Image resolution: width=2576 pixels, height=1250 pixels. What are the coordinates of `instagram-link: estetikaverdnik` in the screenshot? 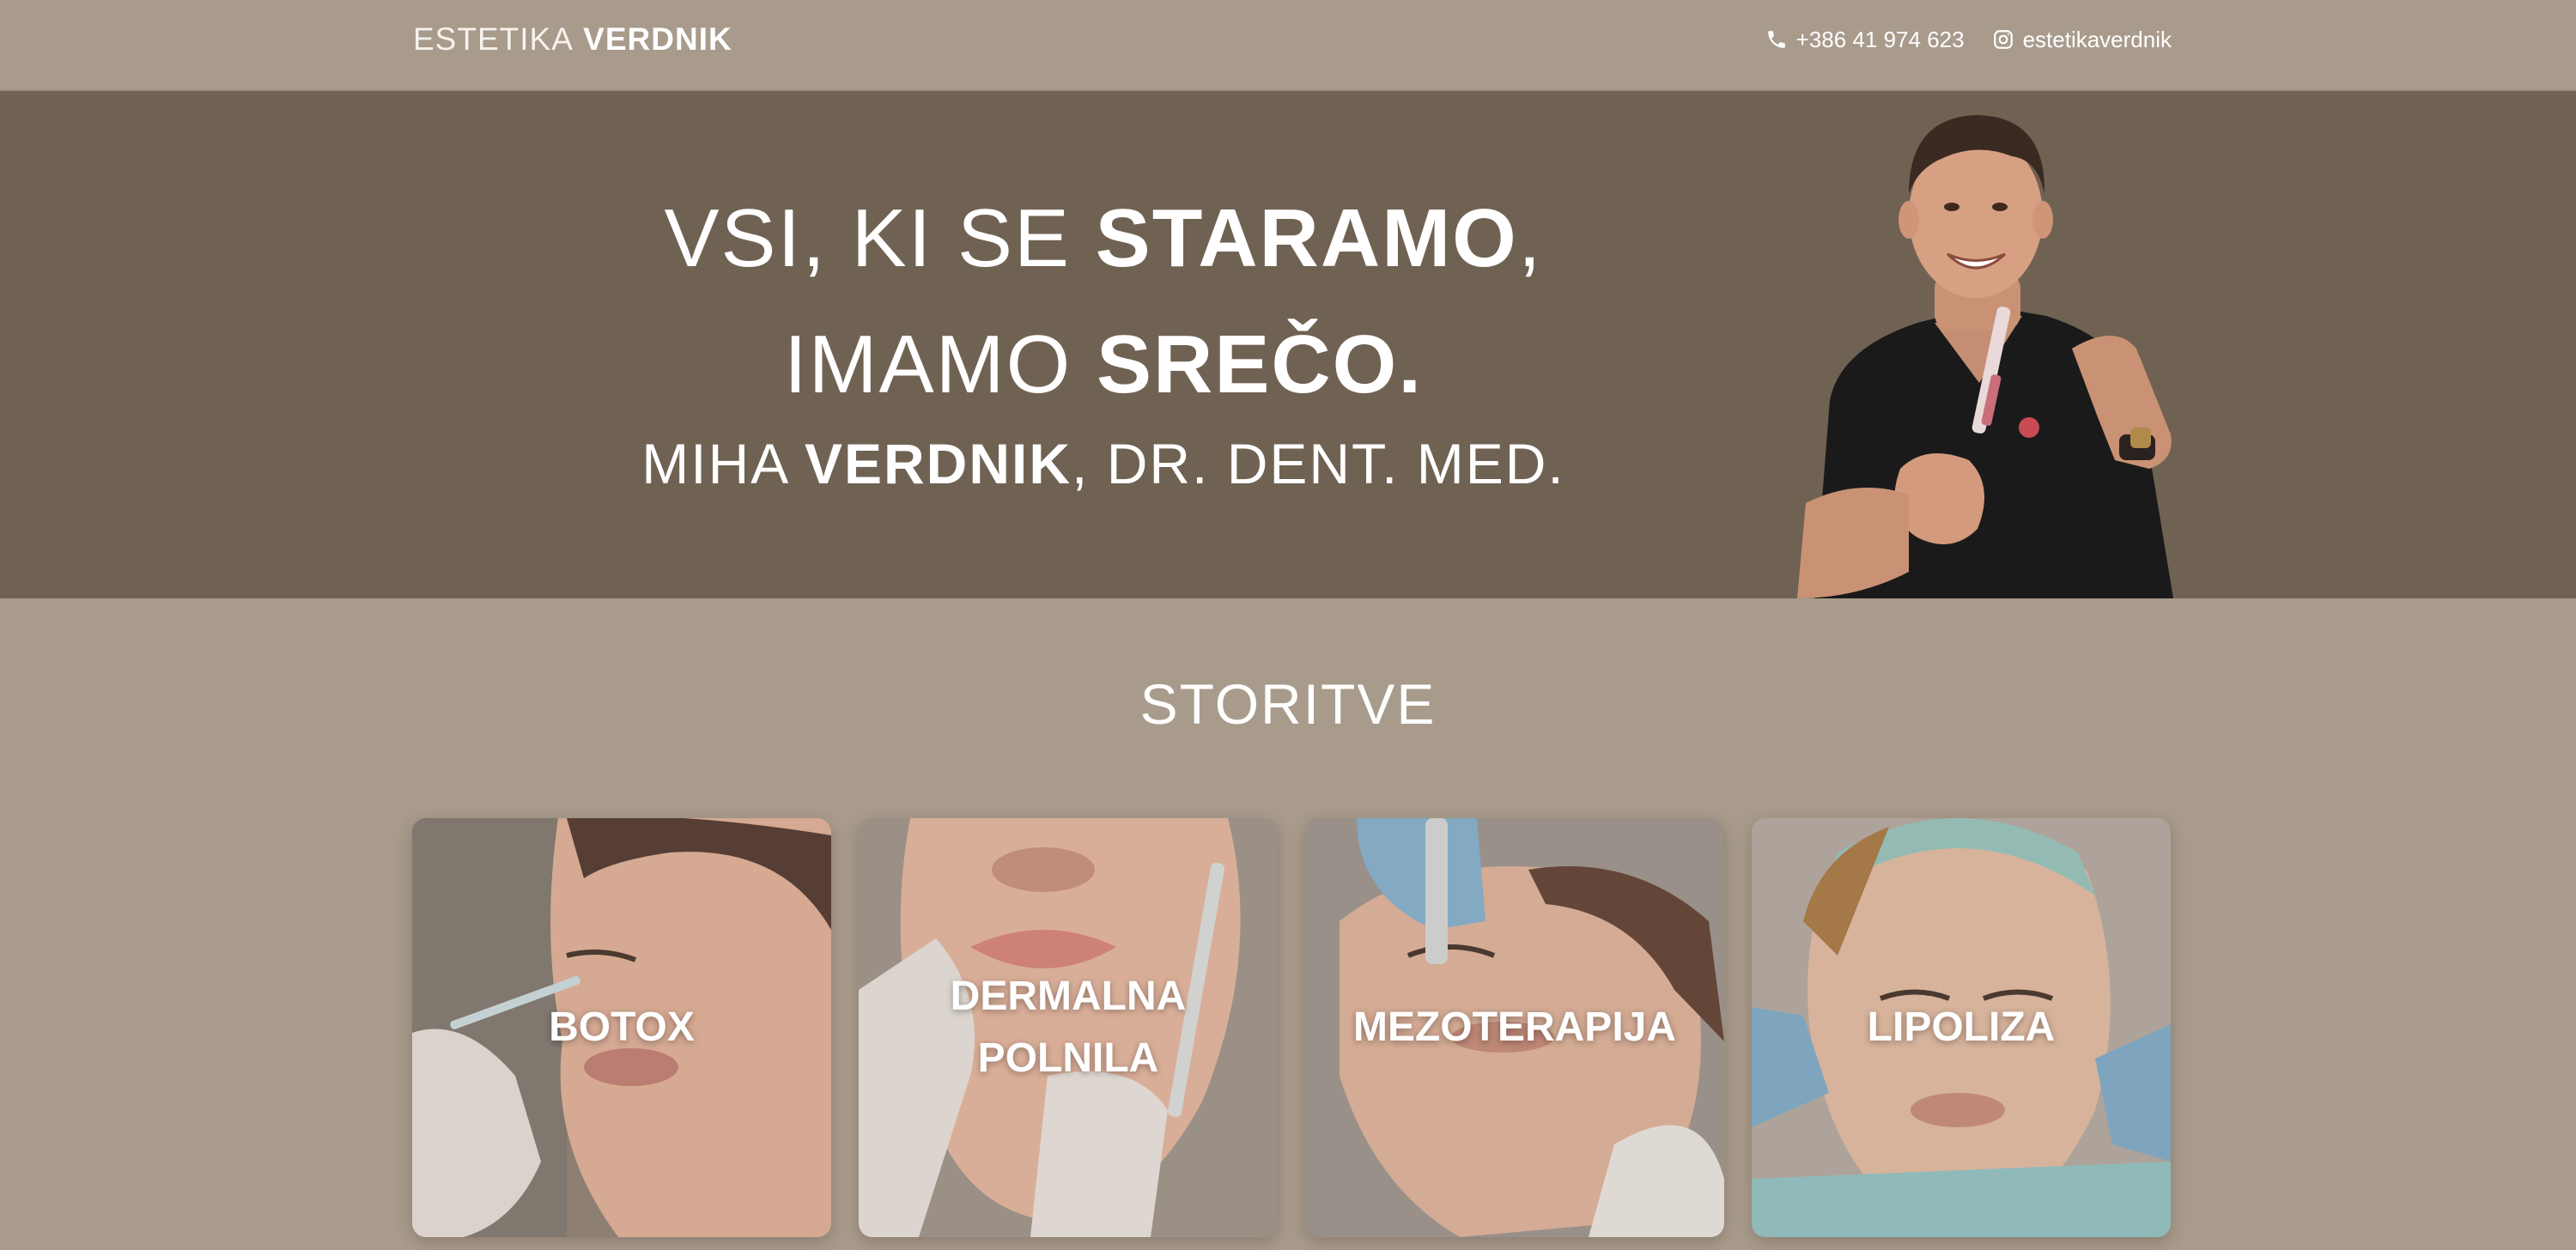 It's located at (2082, 39).